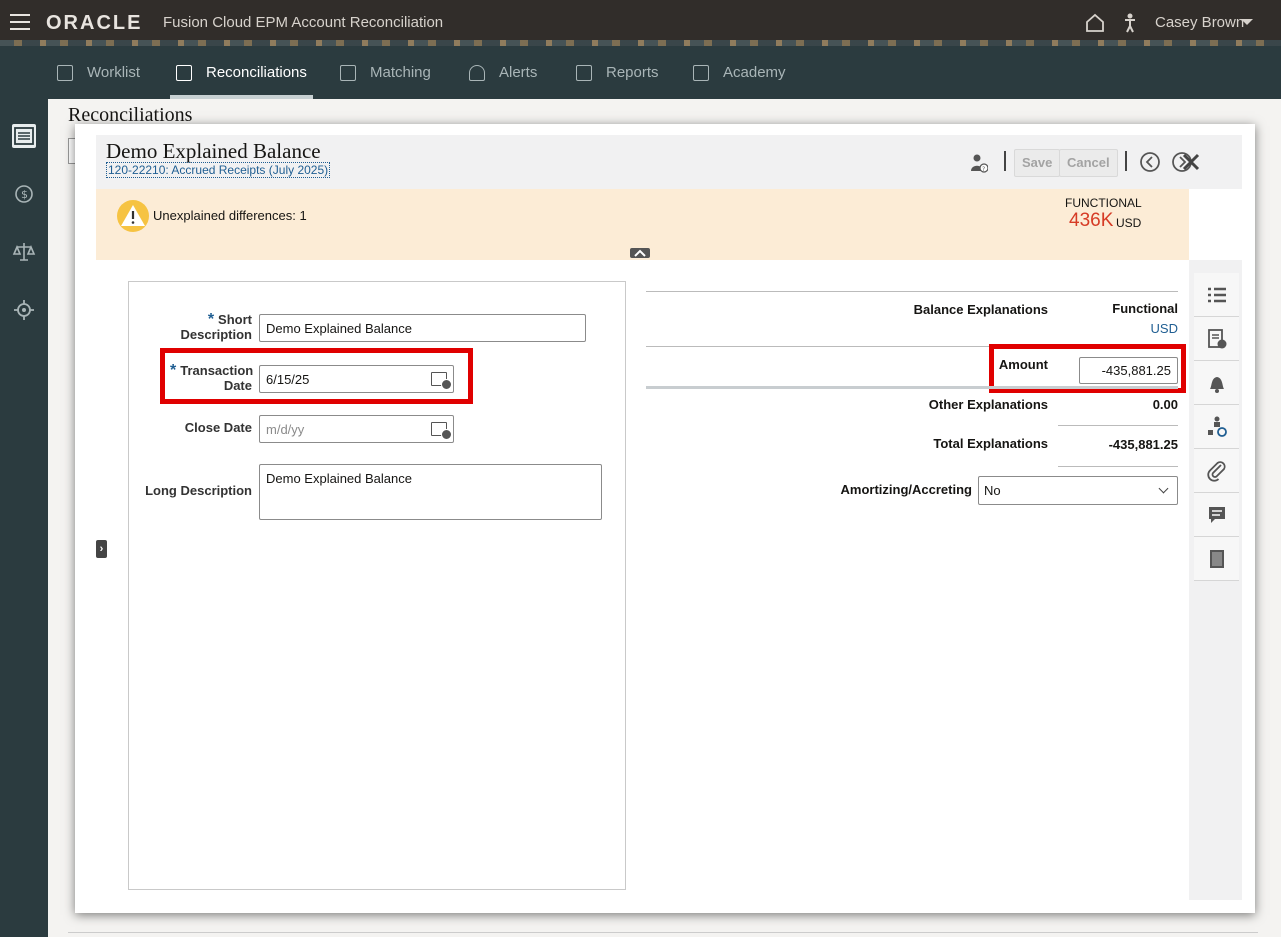 The image size is (1281, 937). Describe the element at coordinates (348, 72) in the screenshot. I see `matching-icon` at that location.